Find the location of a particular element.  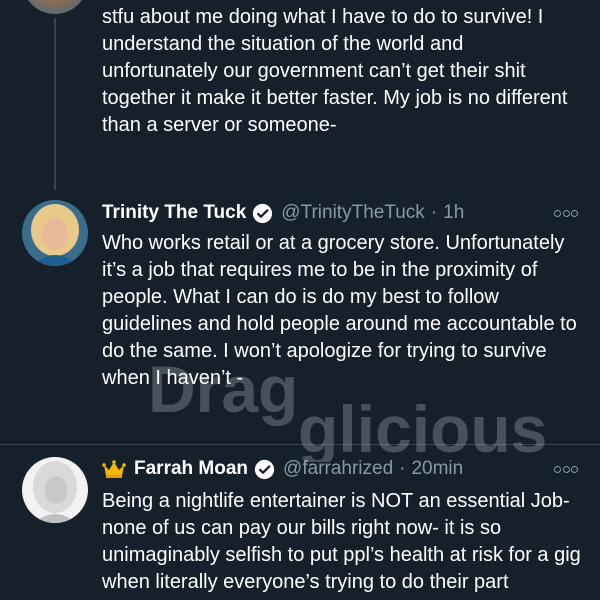

tweet-header: Farrah Moan @farrahrized · 20min is located at coordinates (282, 469).